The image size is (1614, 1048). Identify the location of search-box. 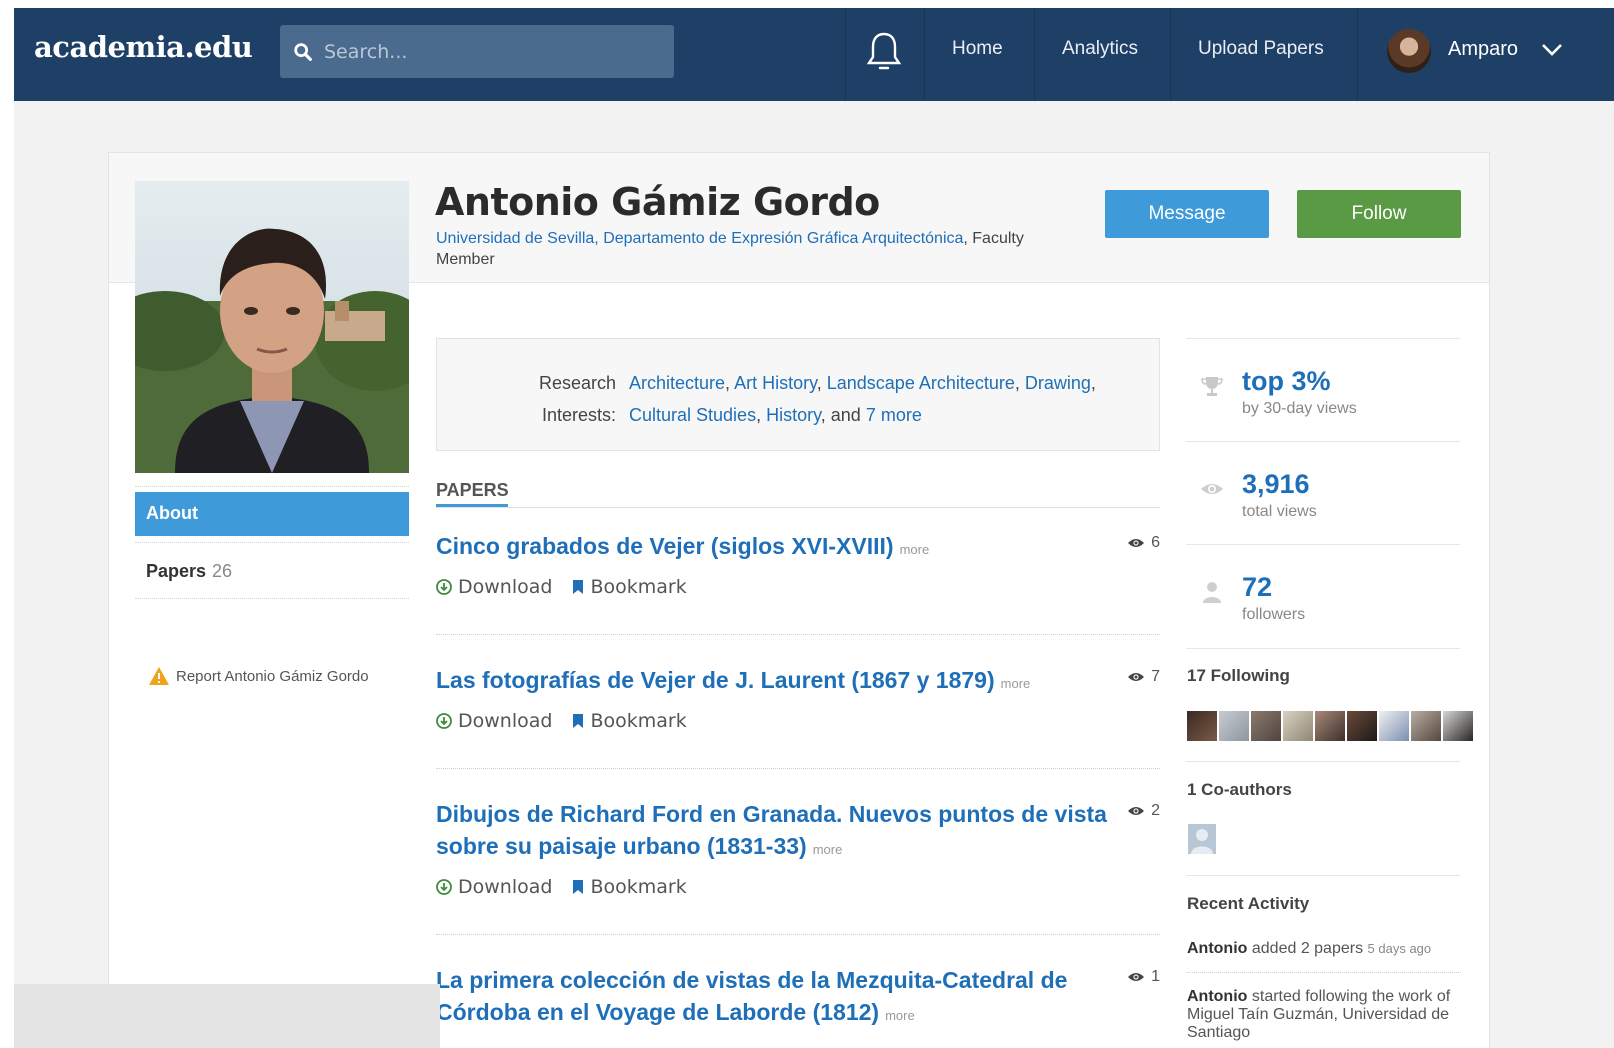
(477, 51).